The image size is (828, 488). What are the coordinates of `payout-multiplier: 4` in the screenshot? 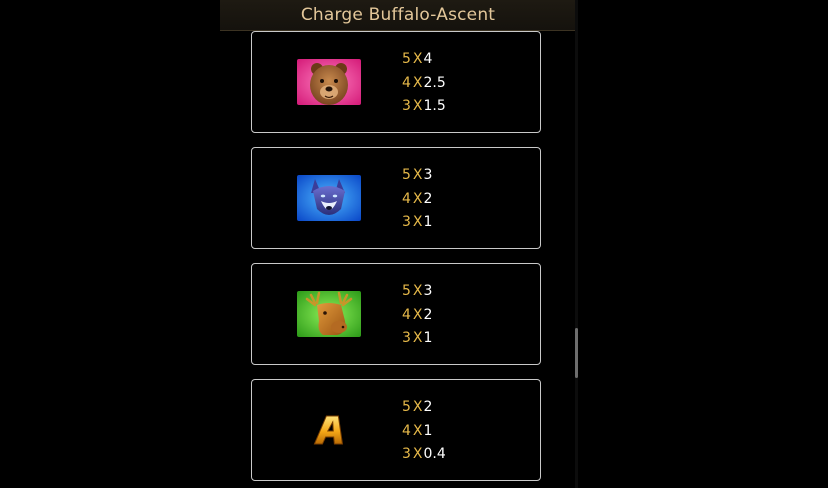 It's located at (428, 59).